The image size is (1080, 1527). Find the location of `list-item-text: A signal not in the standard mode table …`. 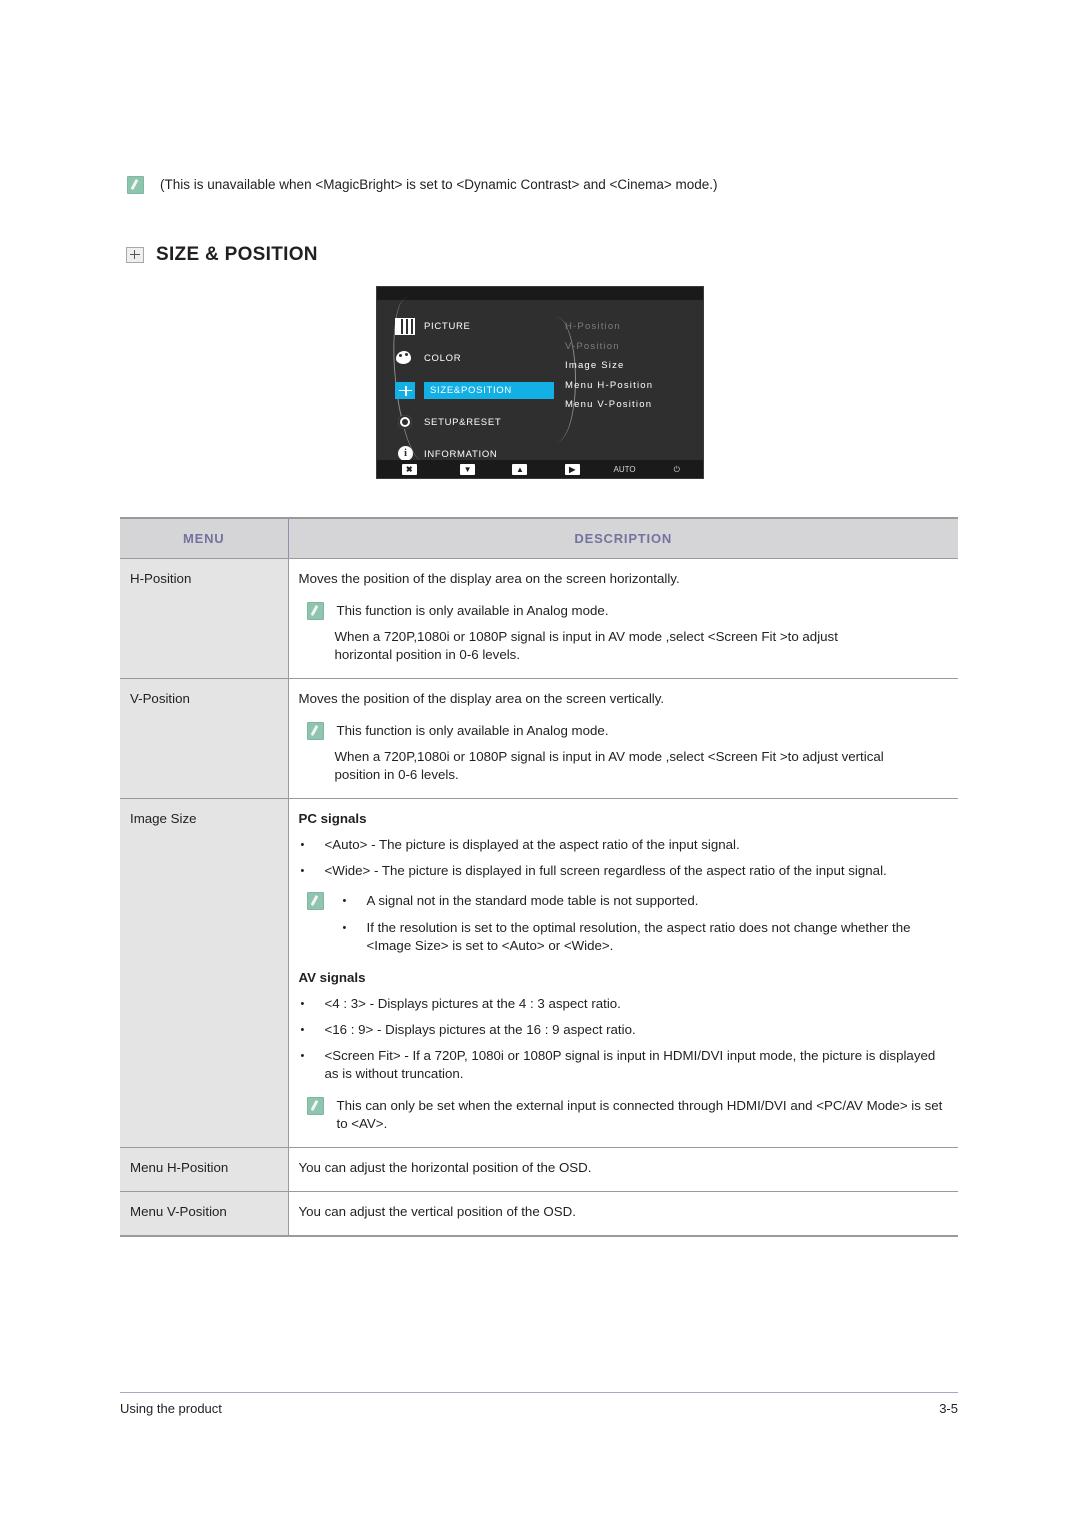

list-item-text: A signal not in the standard mode table … is located at coordinates (532, 900).